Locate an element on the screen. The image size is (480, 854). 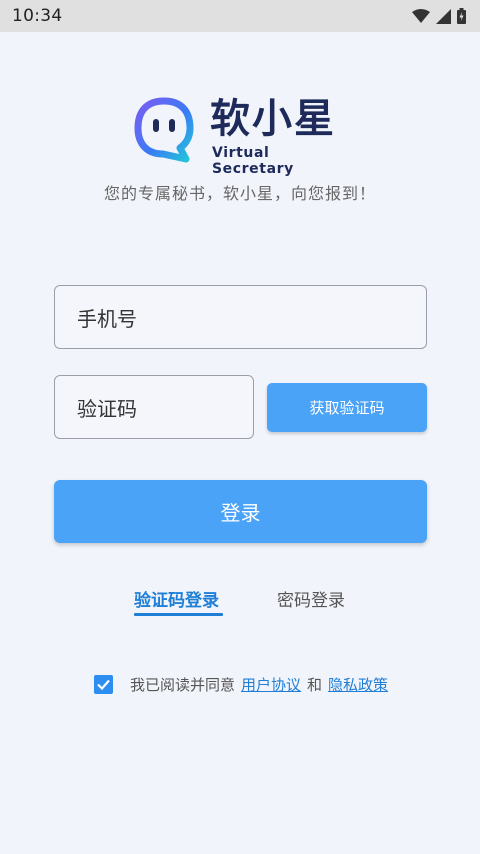
agreement-row: 我已阅读并同意 用户协议 和 隐私政策 is located at coordinates (244, 684).